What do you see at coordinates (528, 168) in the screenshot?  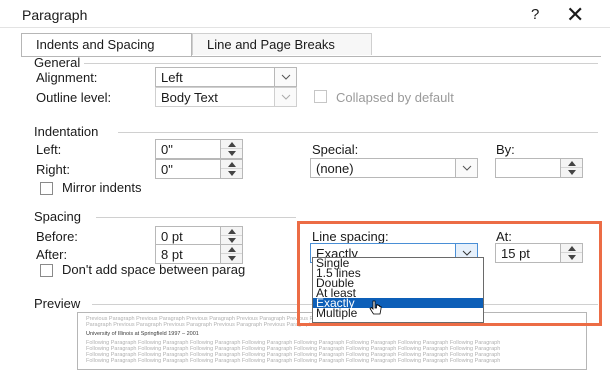 I see `by-input` at bounding box center [528, 168].